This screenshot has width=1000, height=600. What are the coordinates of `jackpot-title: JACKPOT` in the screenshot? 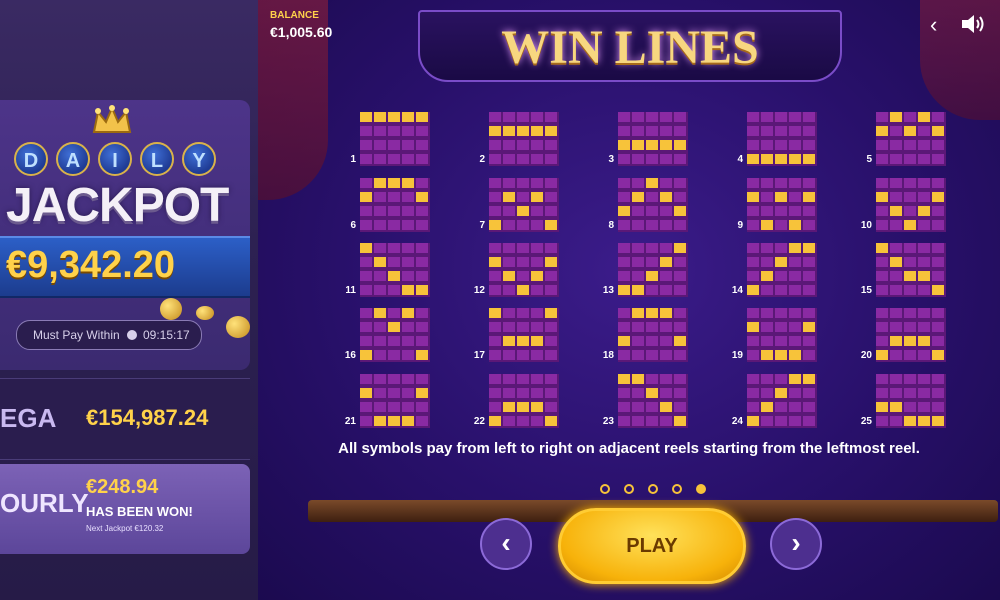 It's located at (117, 205).